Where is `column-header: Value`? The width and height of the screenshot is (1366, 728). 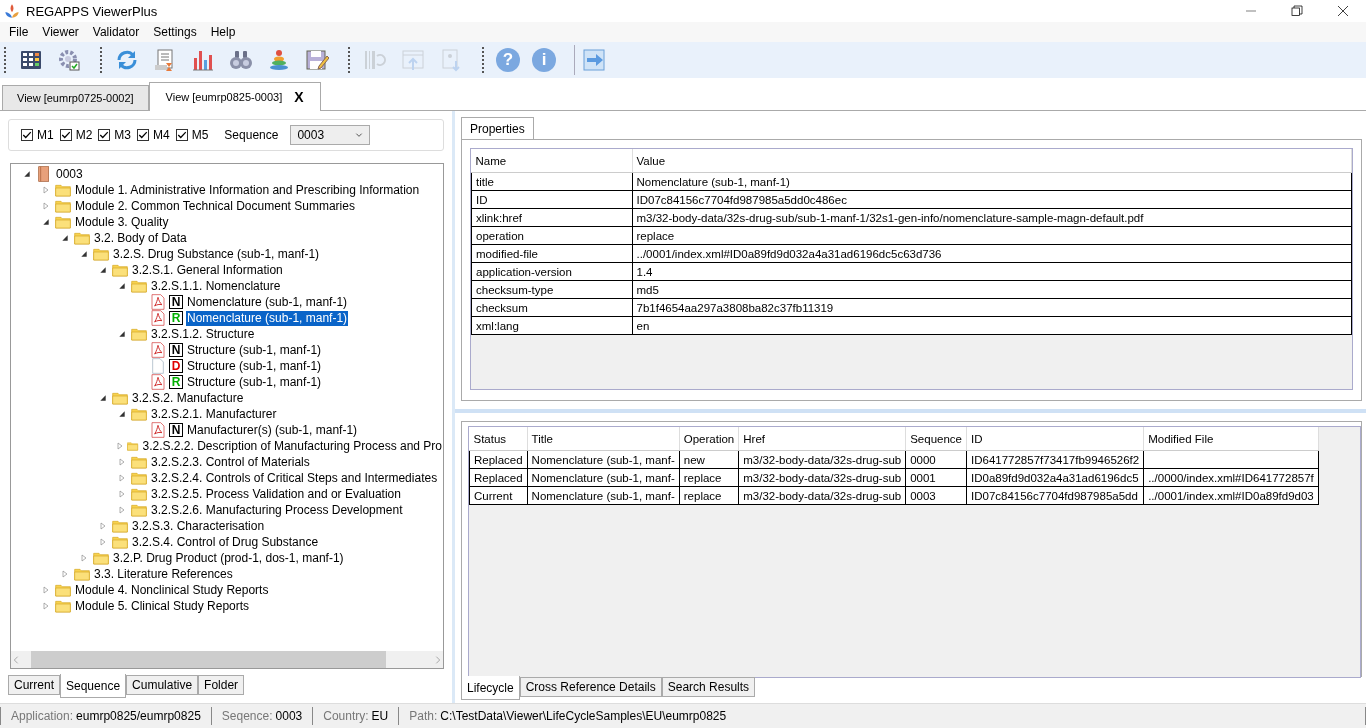 column-header: Value is located at coordinates (992, 161).